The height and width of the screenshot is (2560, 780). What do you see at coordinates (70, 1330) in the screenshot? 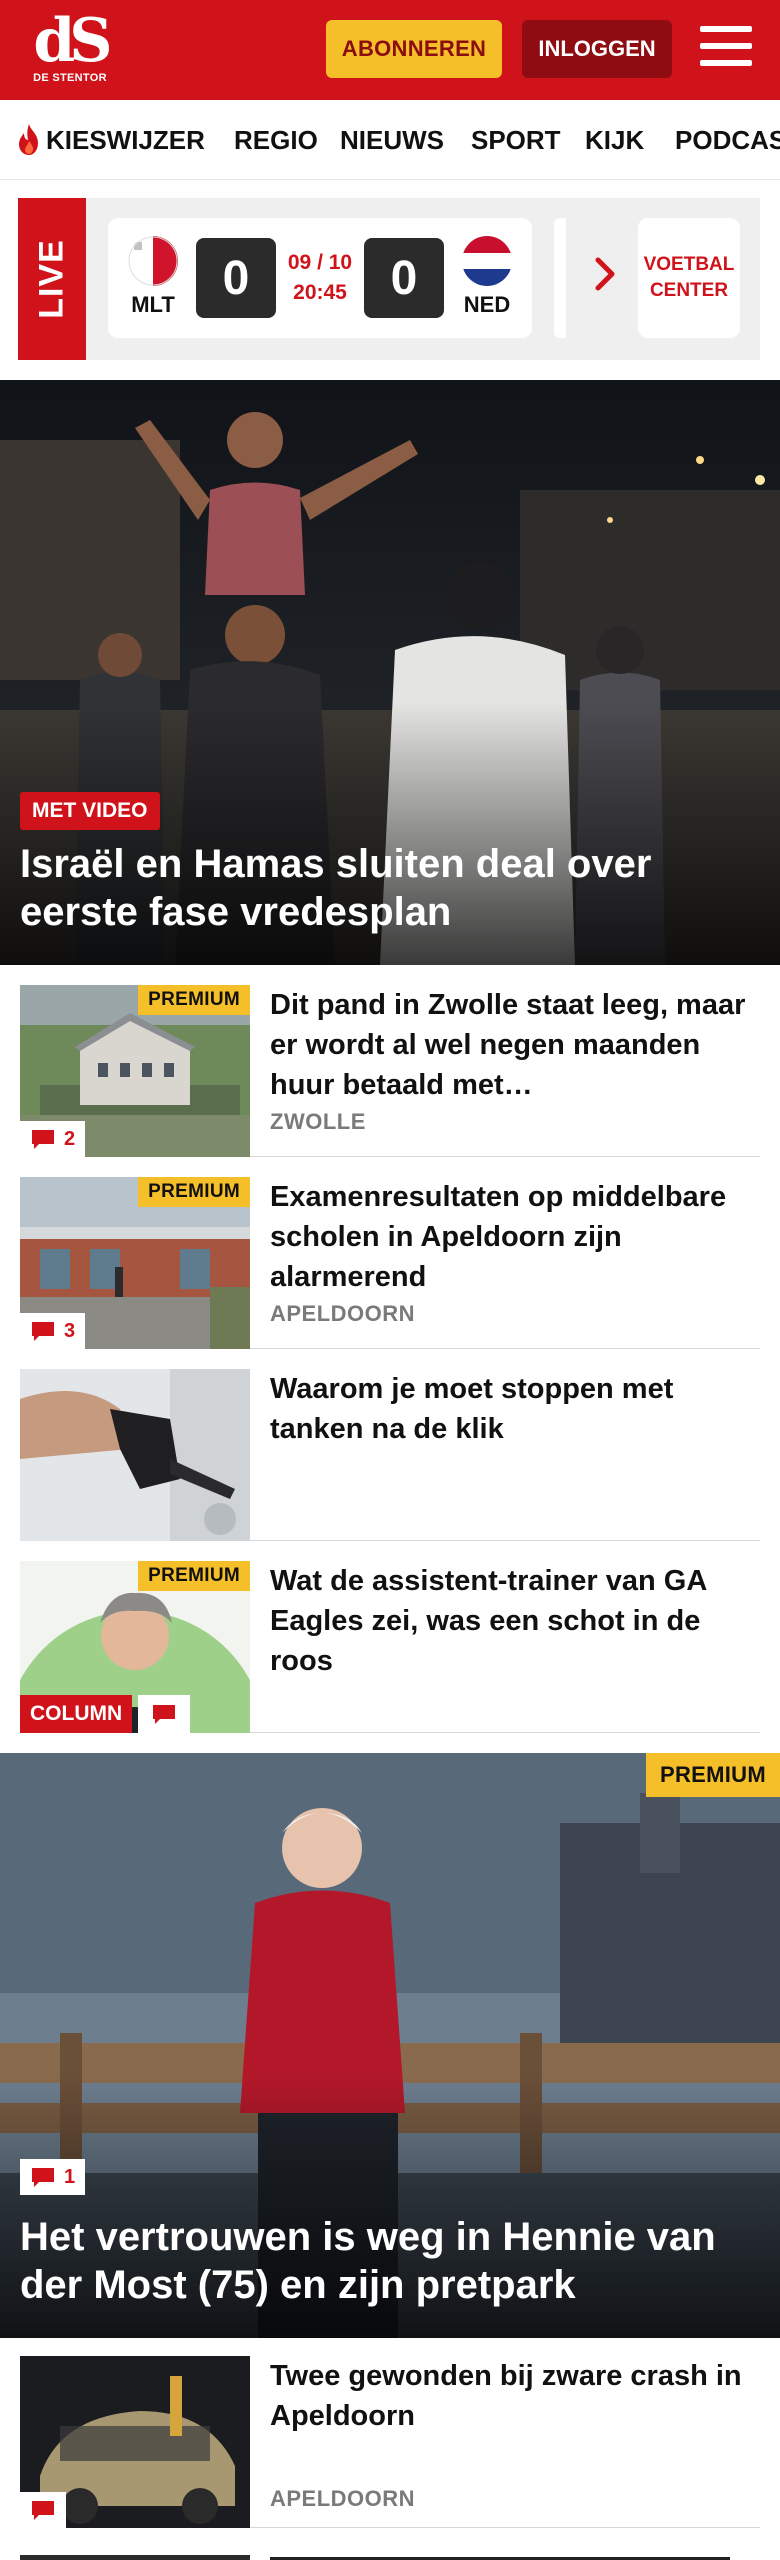
I see `comment-count: 3` at bounding box center [70, 1330].